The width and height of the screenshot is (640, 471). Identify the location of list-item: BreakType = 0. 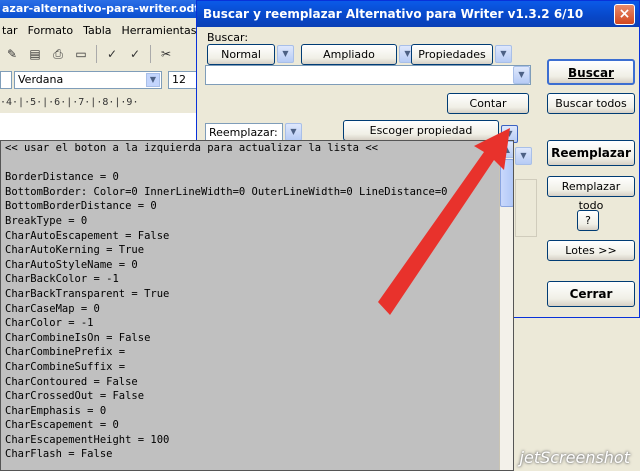
(257, 221).